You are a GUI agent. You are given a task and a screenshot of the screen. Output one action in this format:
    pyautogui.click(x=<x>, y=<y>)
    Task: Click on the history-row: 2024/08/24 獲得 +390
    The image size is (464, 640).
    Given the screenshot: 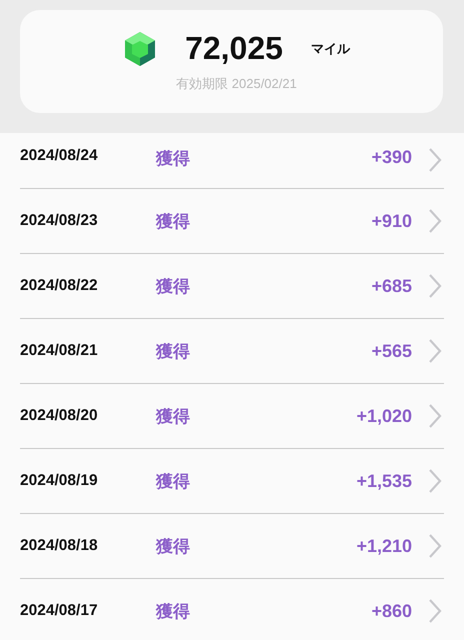 What is the action you would take?
    pyautogui.click(x=232, y=161)
    